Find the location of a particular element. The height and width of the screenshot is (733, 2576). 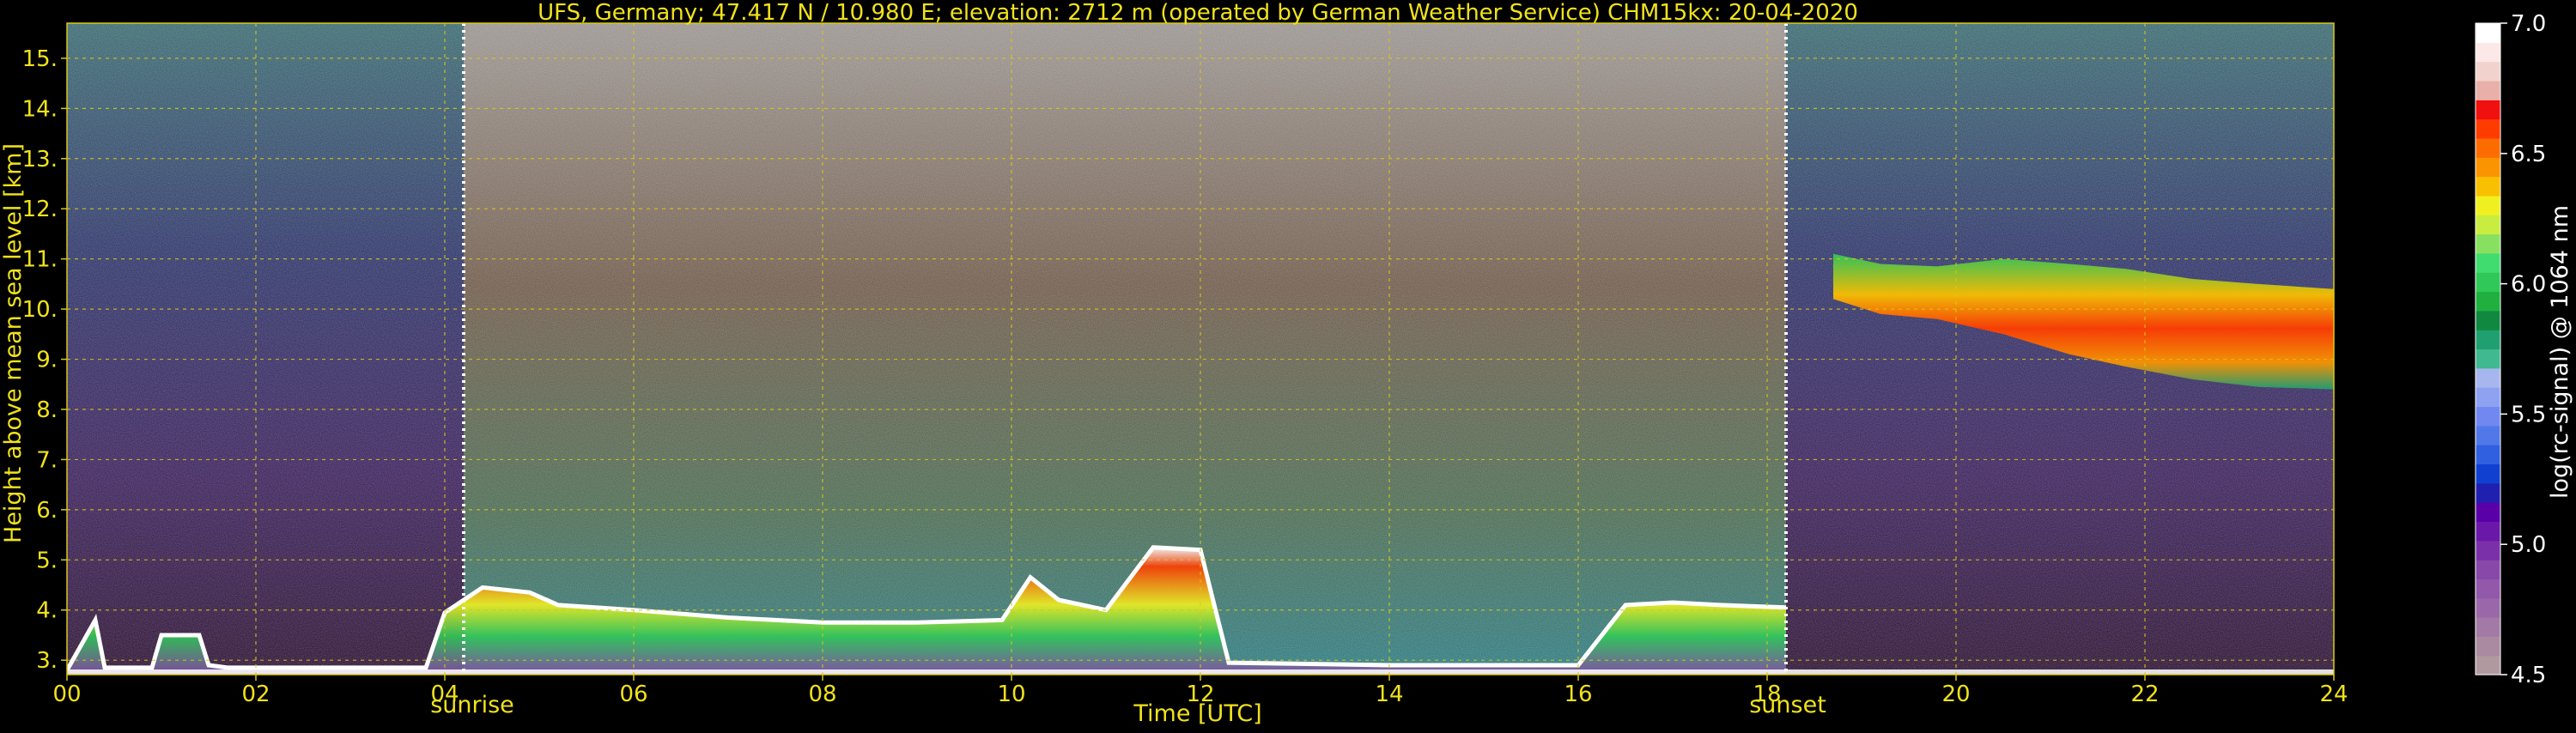

x-tick-label: 22 is located at coordinates (2144, 694).